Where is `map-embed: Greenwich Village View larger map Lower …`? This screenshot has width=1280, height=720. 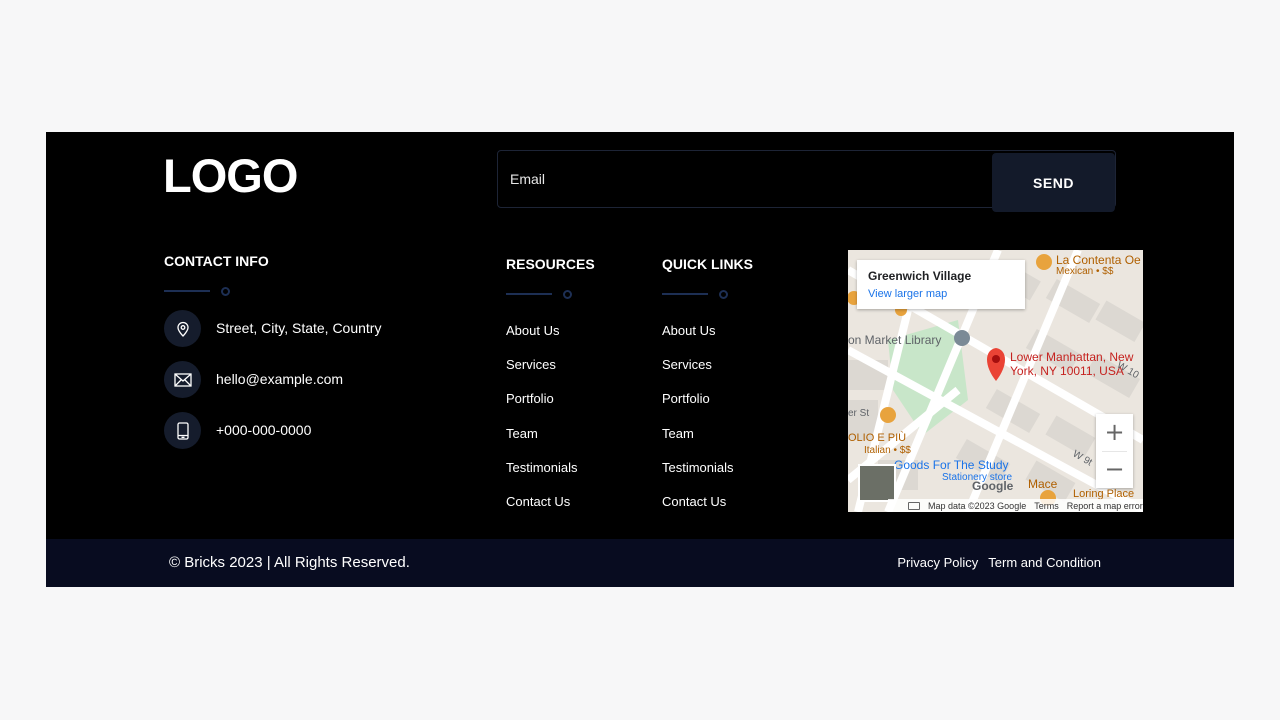
map-embed: Greenwich Village View larger map Lower … is located at coordinates (995, 381).